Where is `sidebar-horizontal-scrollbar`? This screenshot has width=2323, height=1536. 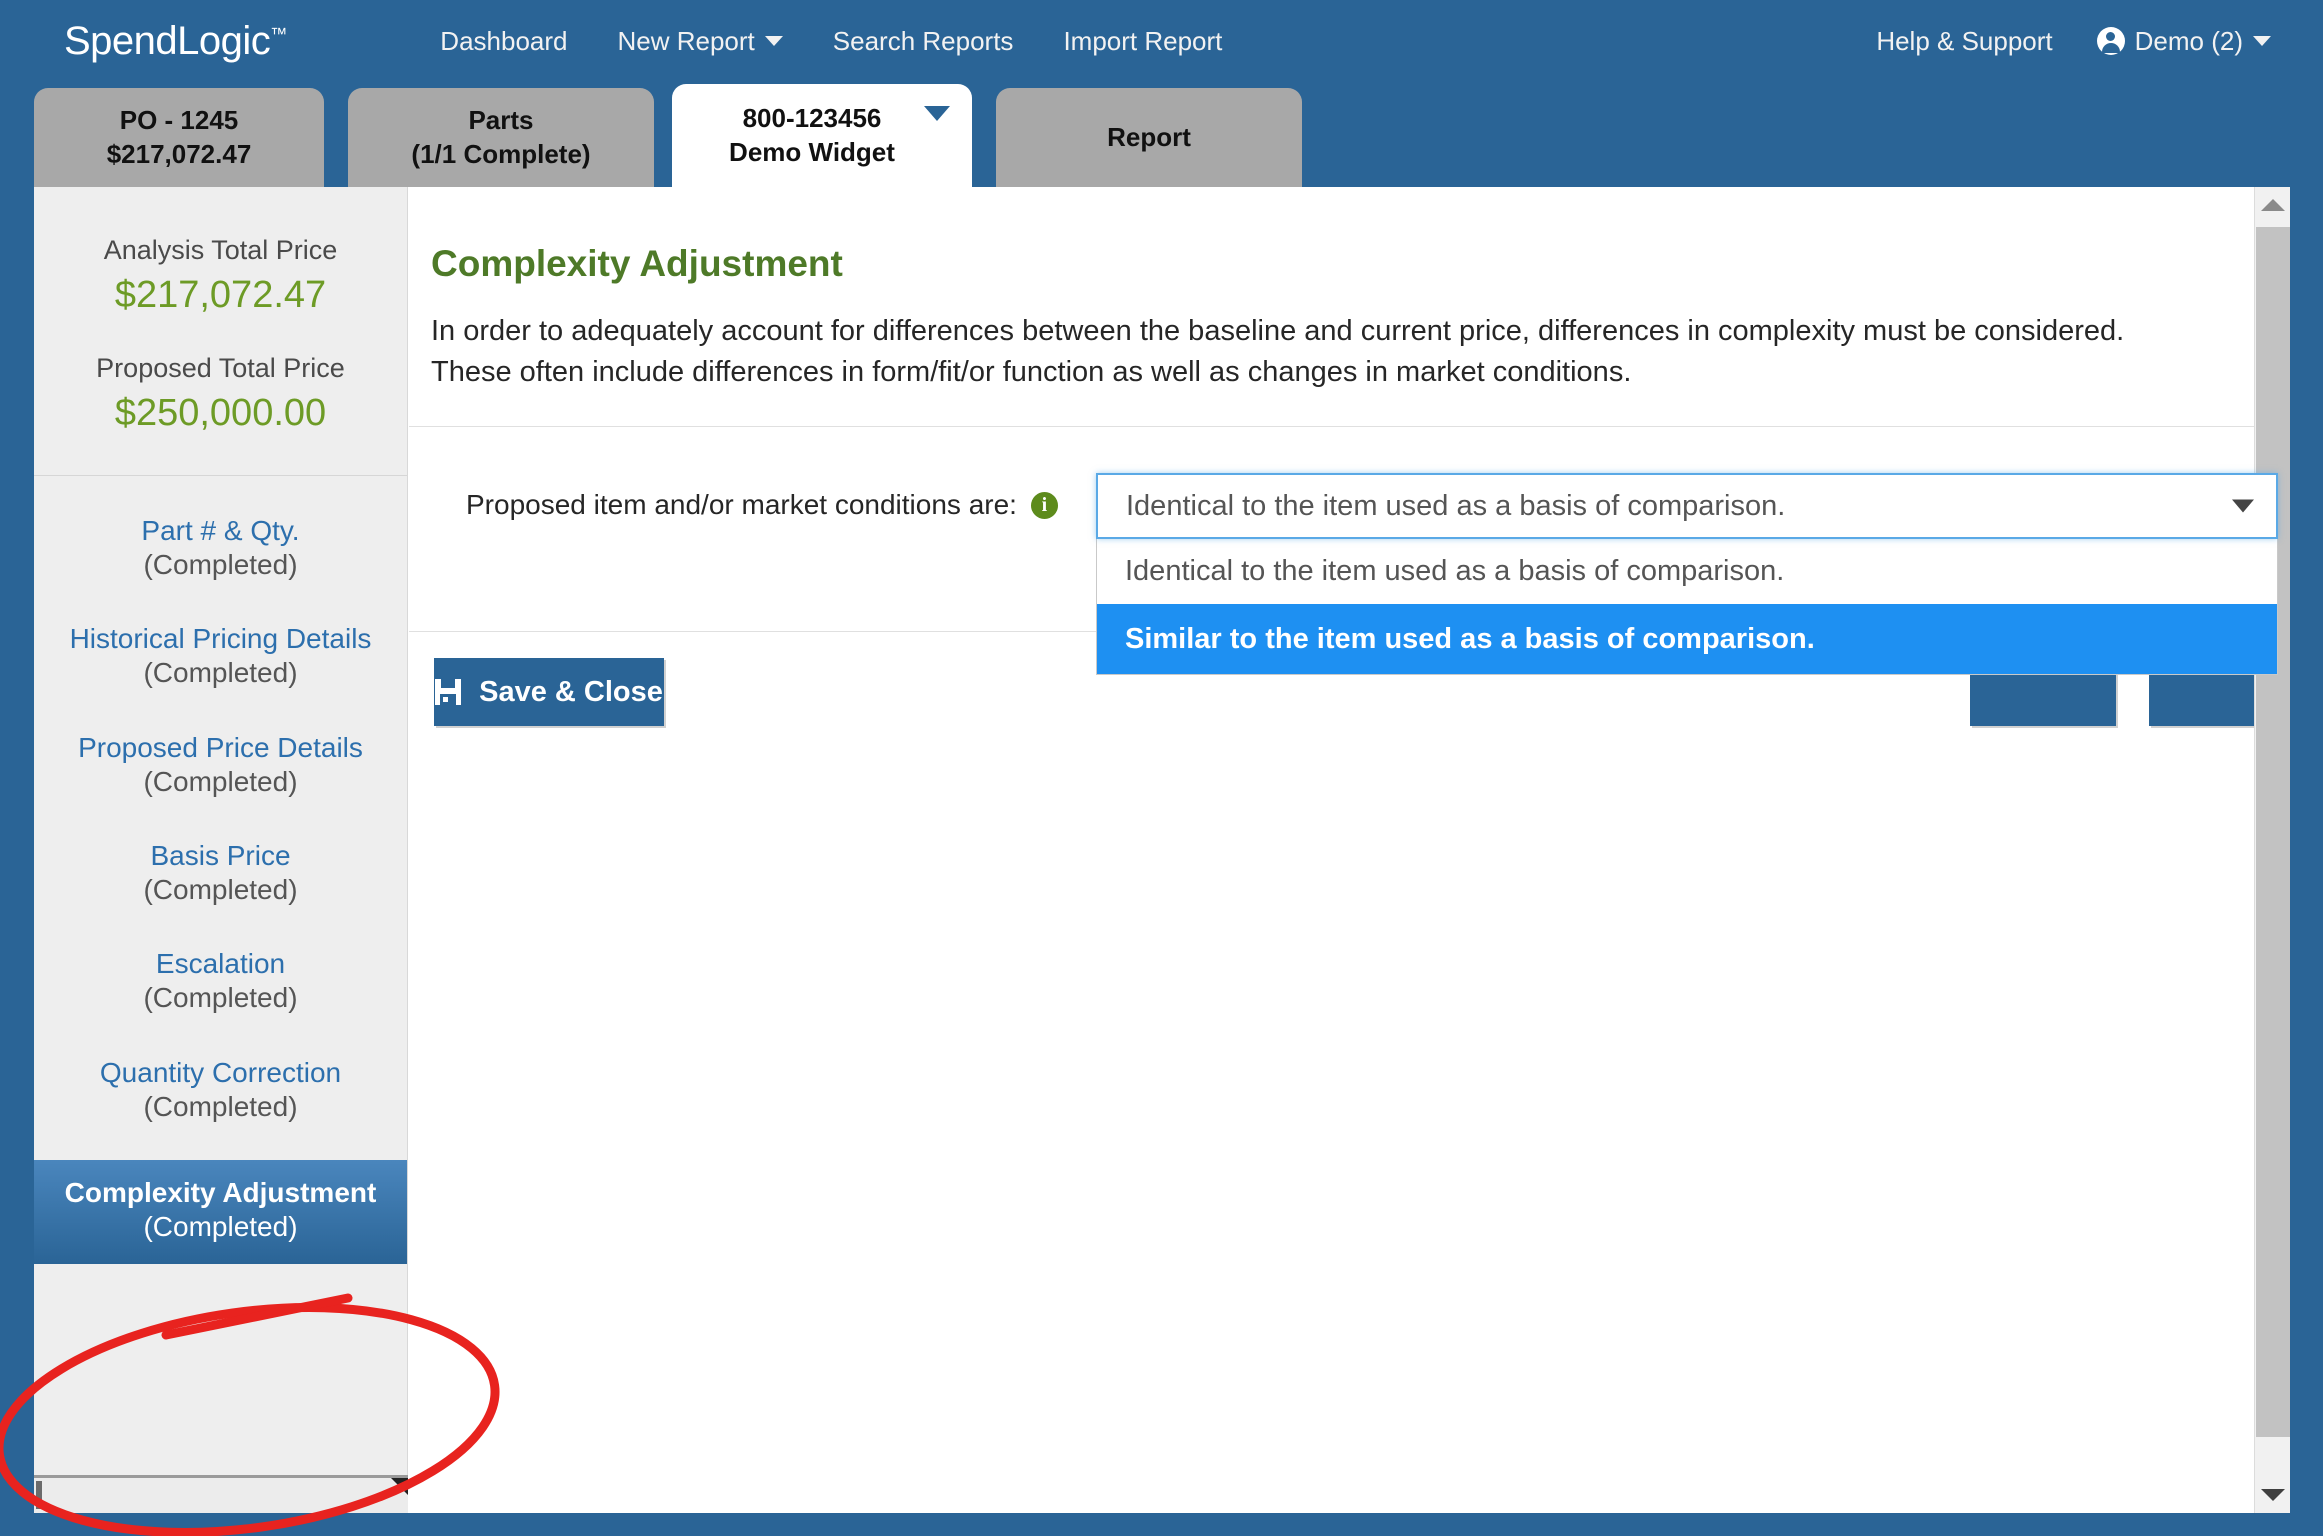
sidebar-horizontal-scrollbar is located at coordinates (221, 1494).